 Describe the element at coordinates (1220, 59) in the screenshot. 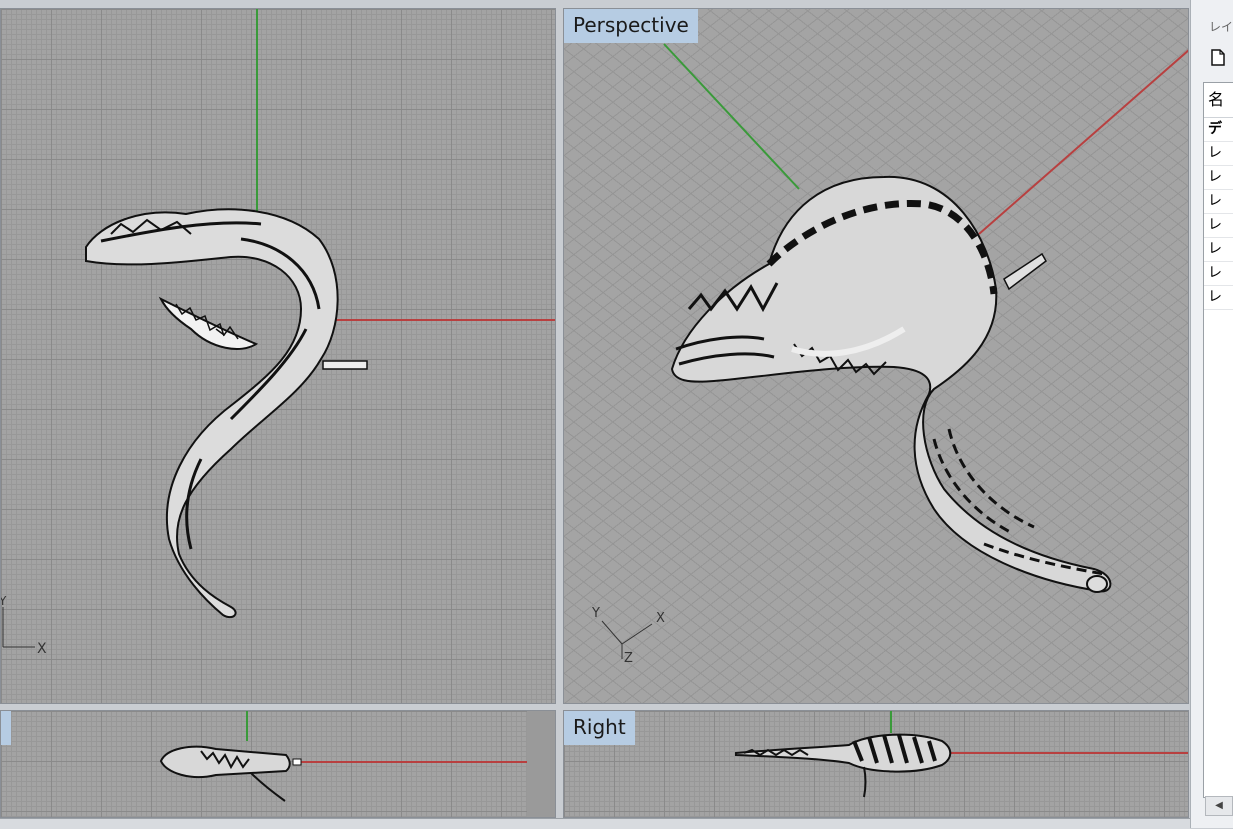

I see `new-document-icon` at that location.